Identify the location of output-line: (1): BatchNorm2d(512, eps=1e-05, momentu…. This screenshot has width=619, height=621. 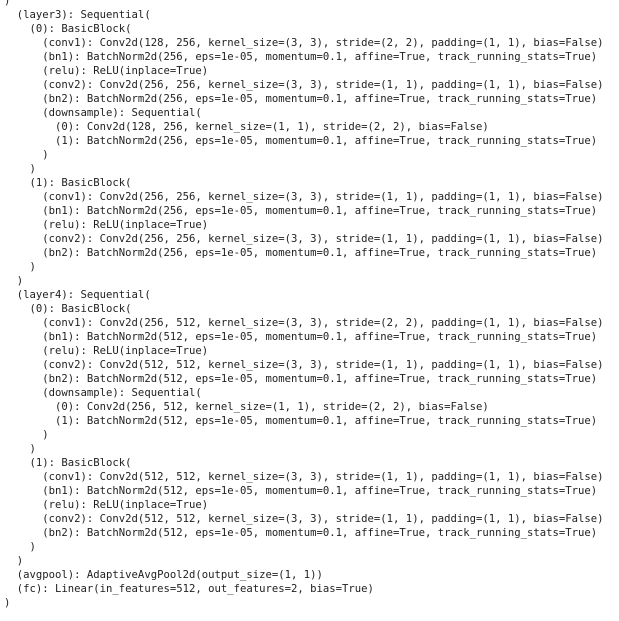
(301, 421).